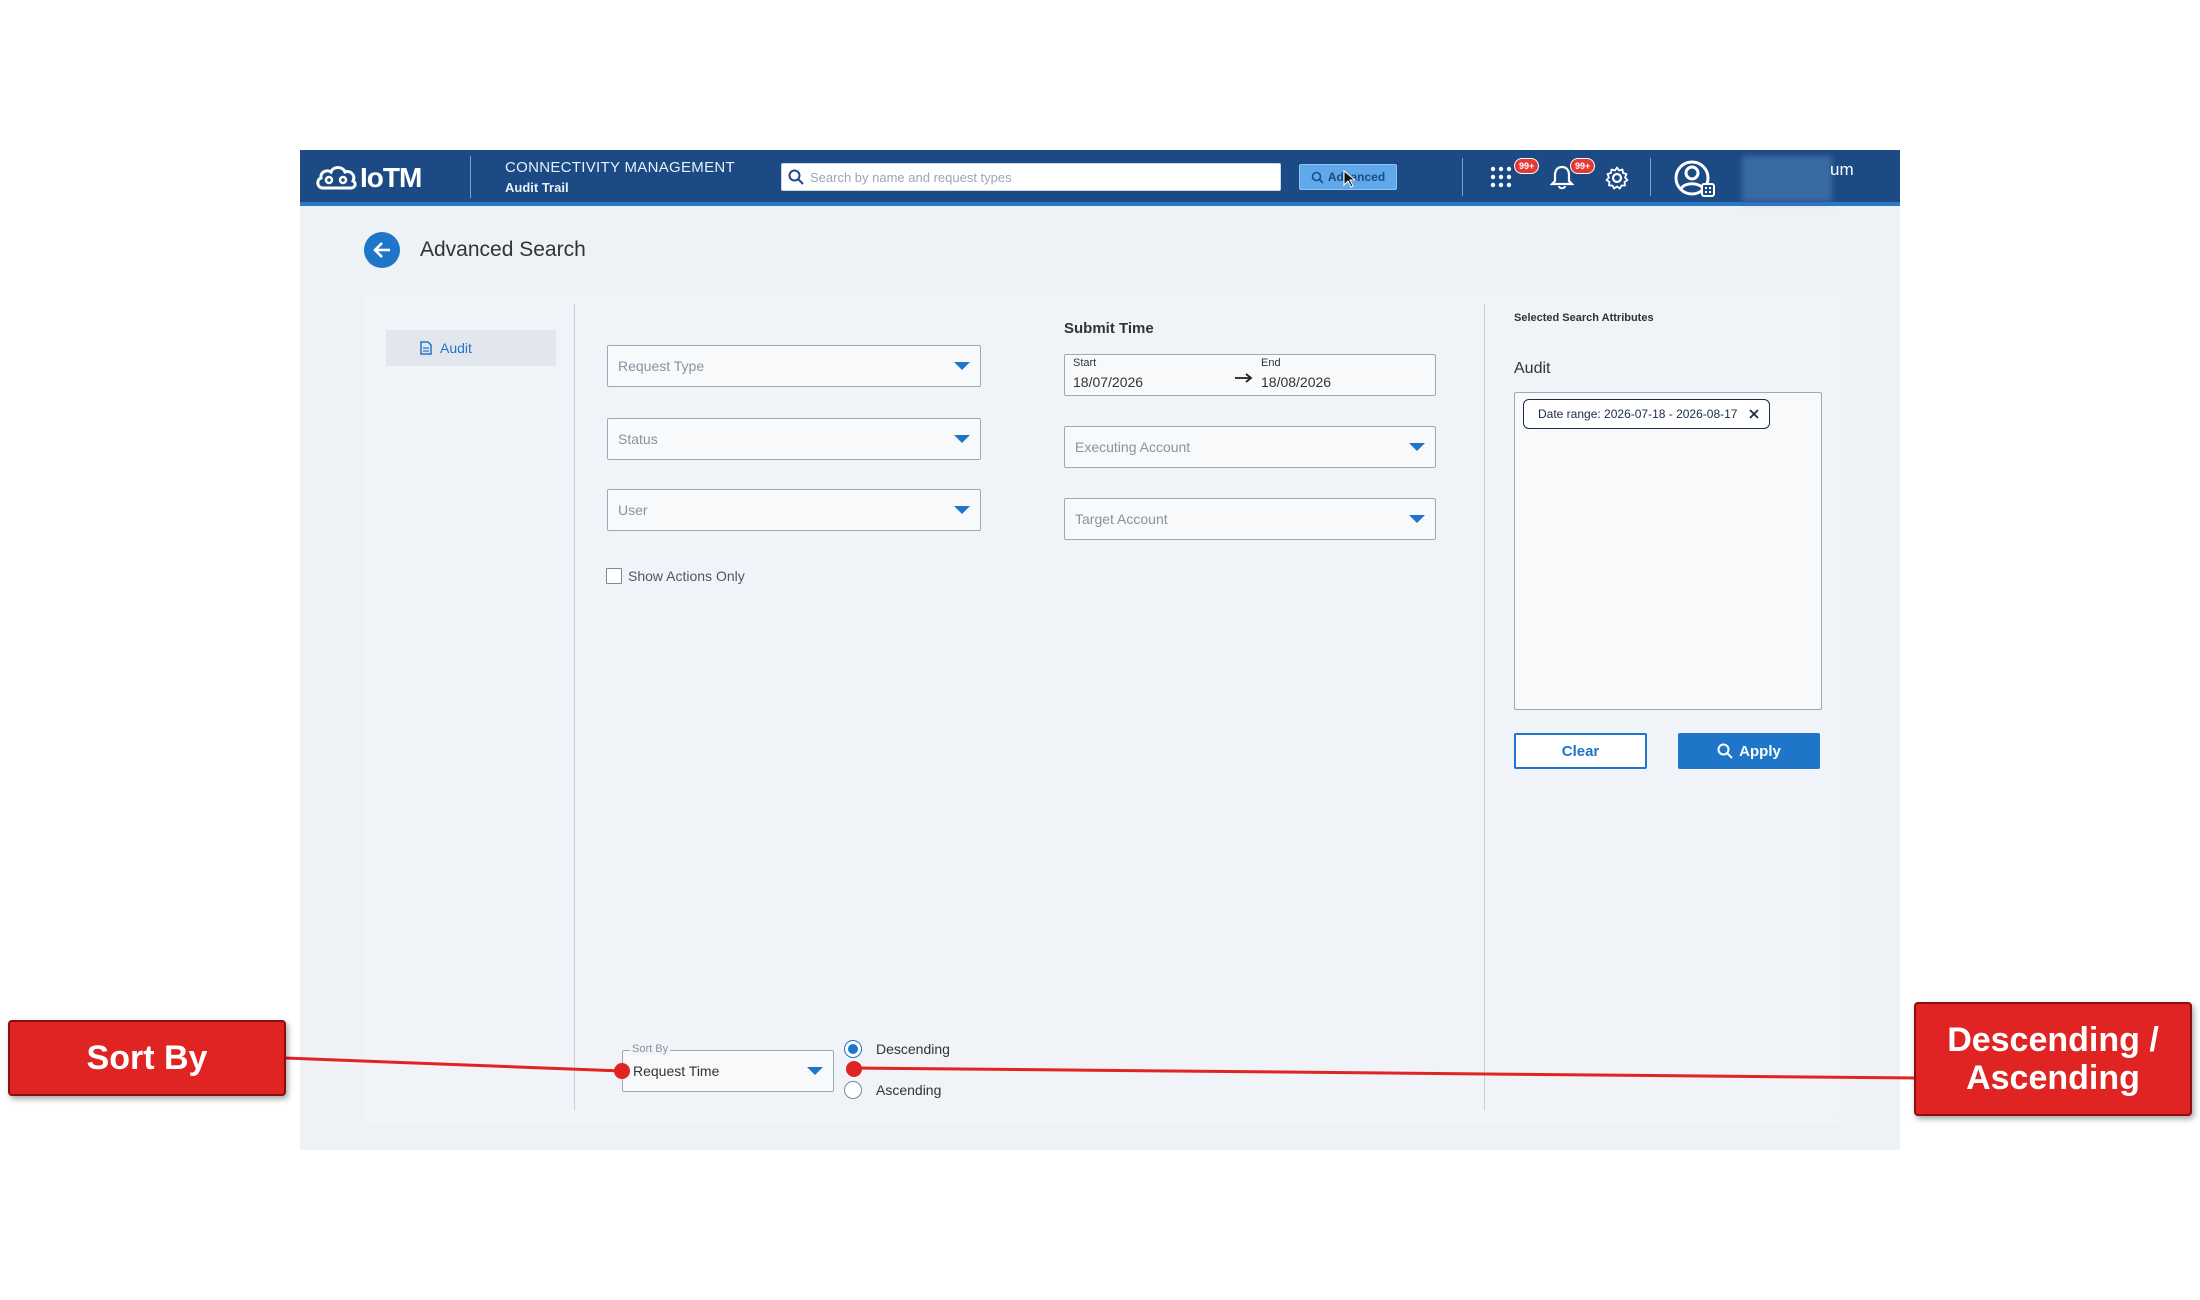 The height and width of the screenshot is (1300, 2200). I want to click on order-connector, so click(1384, 1073).